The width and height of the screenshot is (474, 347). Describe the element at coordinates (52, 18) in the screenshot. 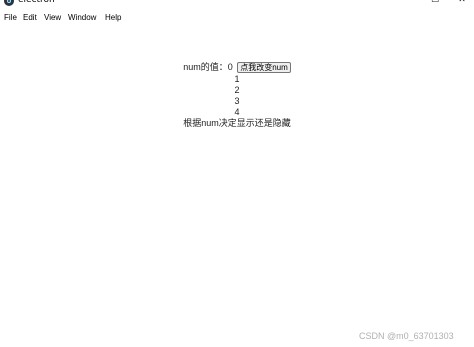

I see `menu-view: View` at that location.